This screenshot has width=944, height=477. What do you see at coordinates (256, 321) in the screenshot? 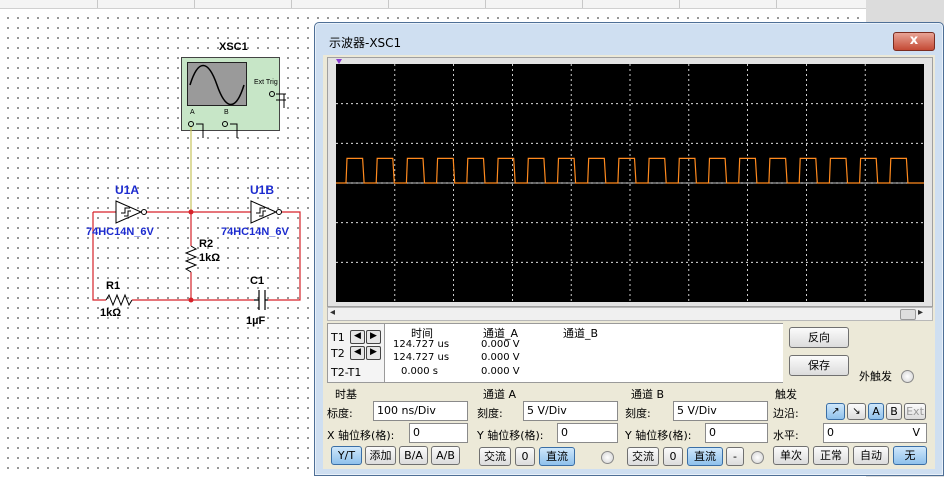
I see `c1-value: 1µF` at bounding box center [256, 321].